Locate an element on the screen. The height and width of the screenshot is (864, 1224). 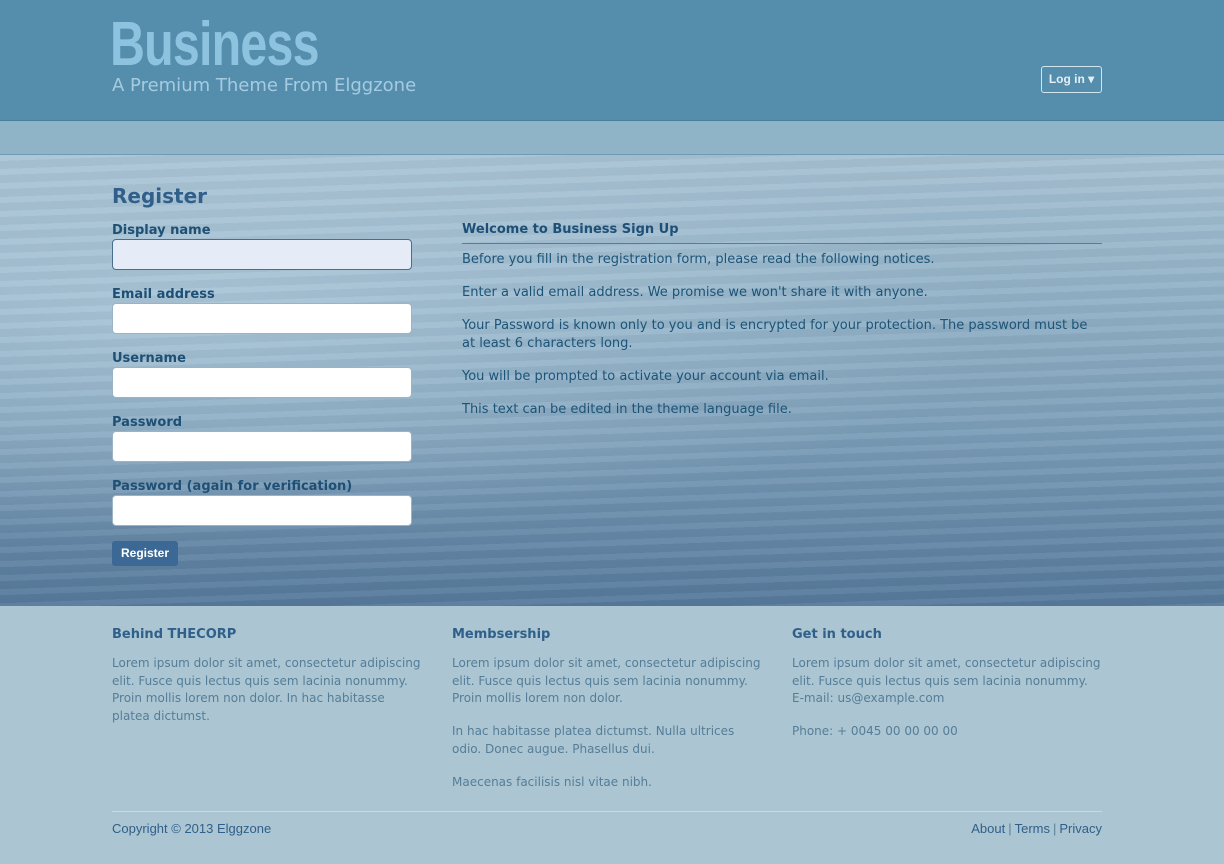
footer-column-title: Get in touch is located at coordinates (837, 634).